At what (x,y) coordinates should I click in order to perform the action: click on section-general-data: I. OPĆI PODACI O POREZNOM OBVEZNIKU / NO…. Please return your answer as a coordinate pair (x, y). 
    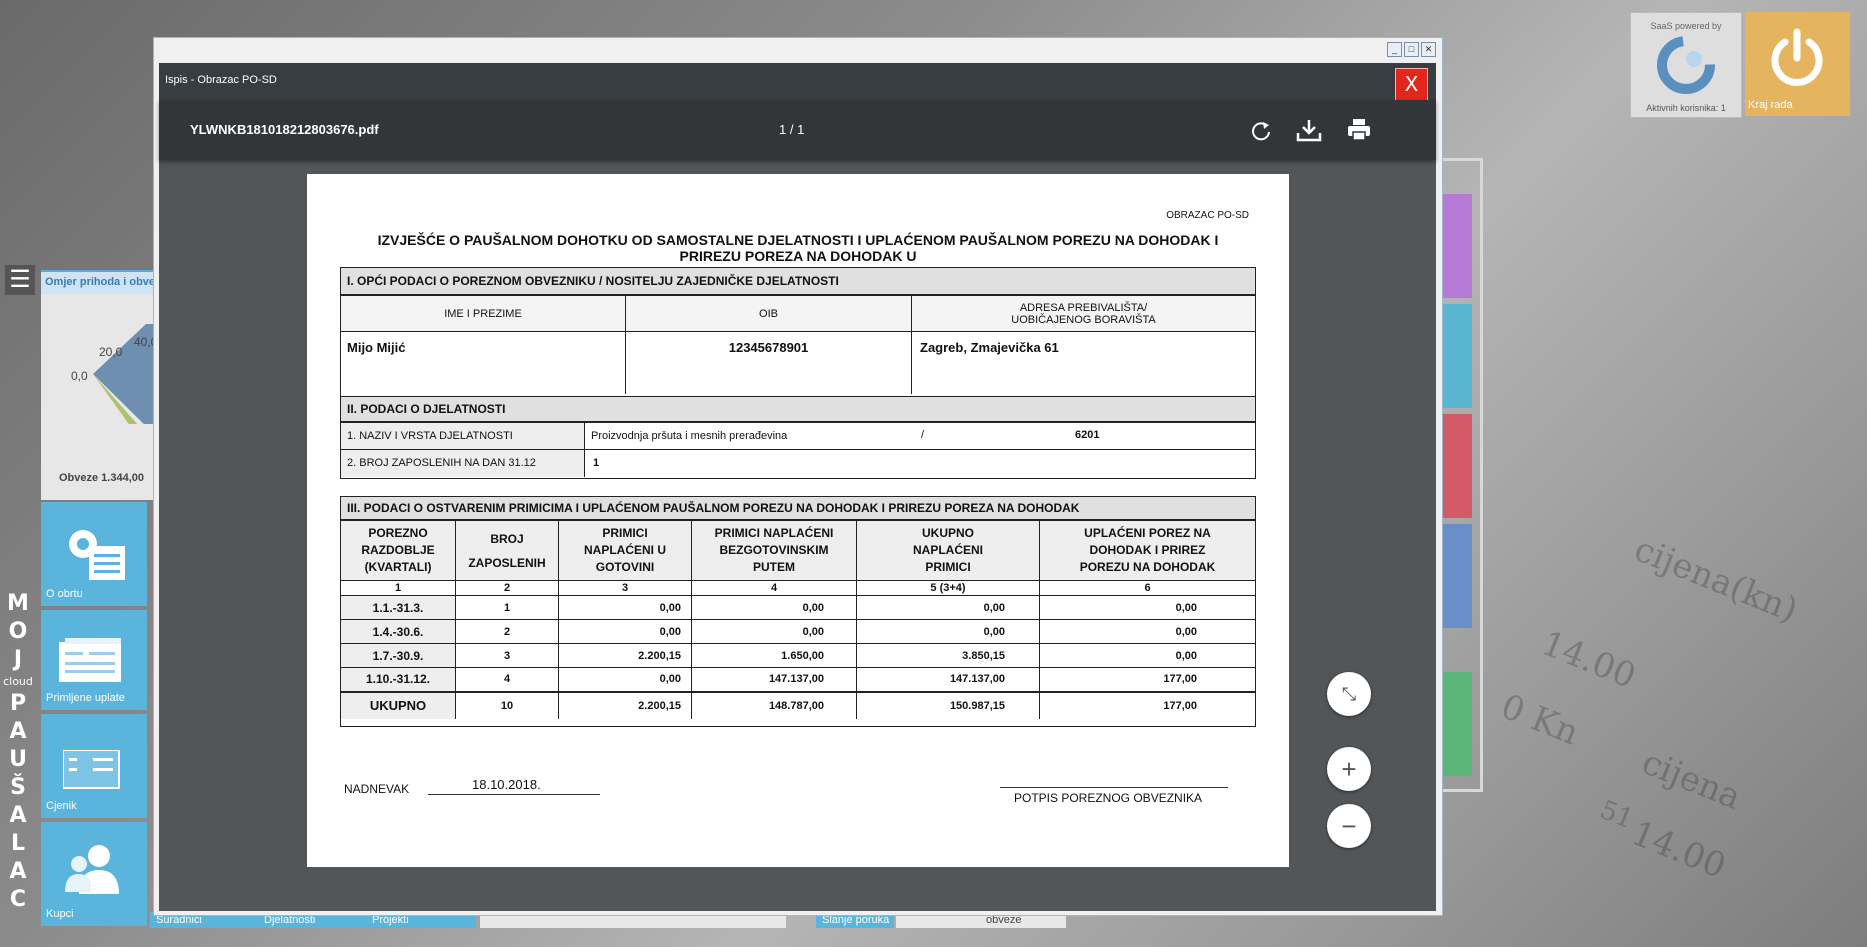
    Looking at the image, I should click on (798, 332).